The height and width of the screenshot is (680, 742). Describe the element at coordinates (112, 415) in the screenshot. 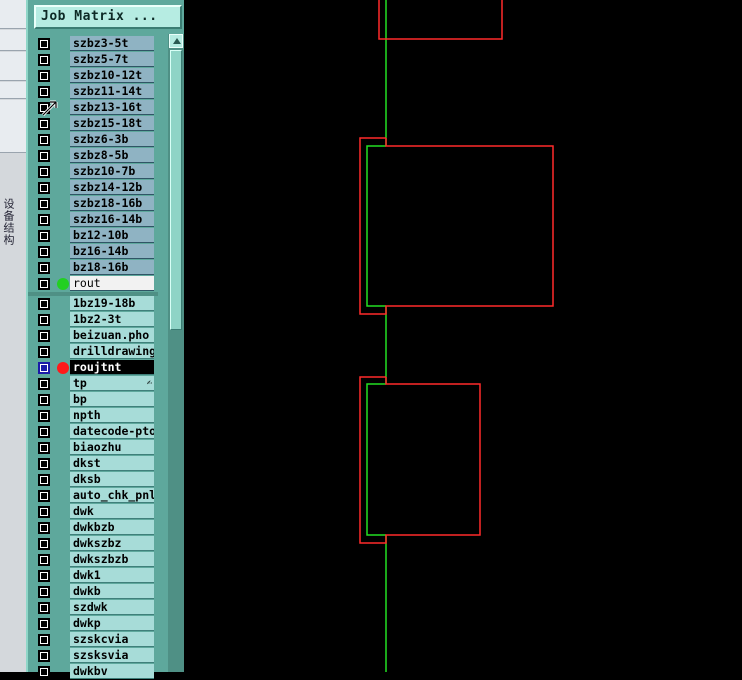

I see `layer-name: npth` at that location.